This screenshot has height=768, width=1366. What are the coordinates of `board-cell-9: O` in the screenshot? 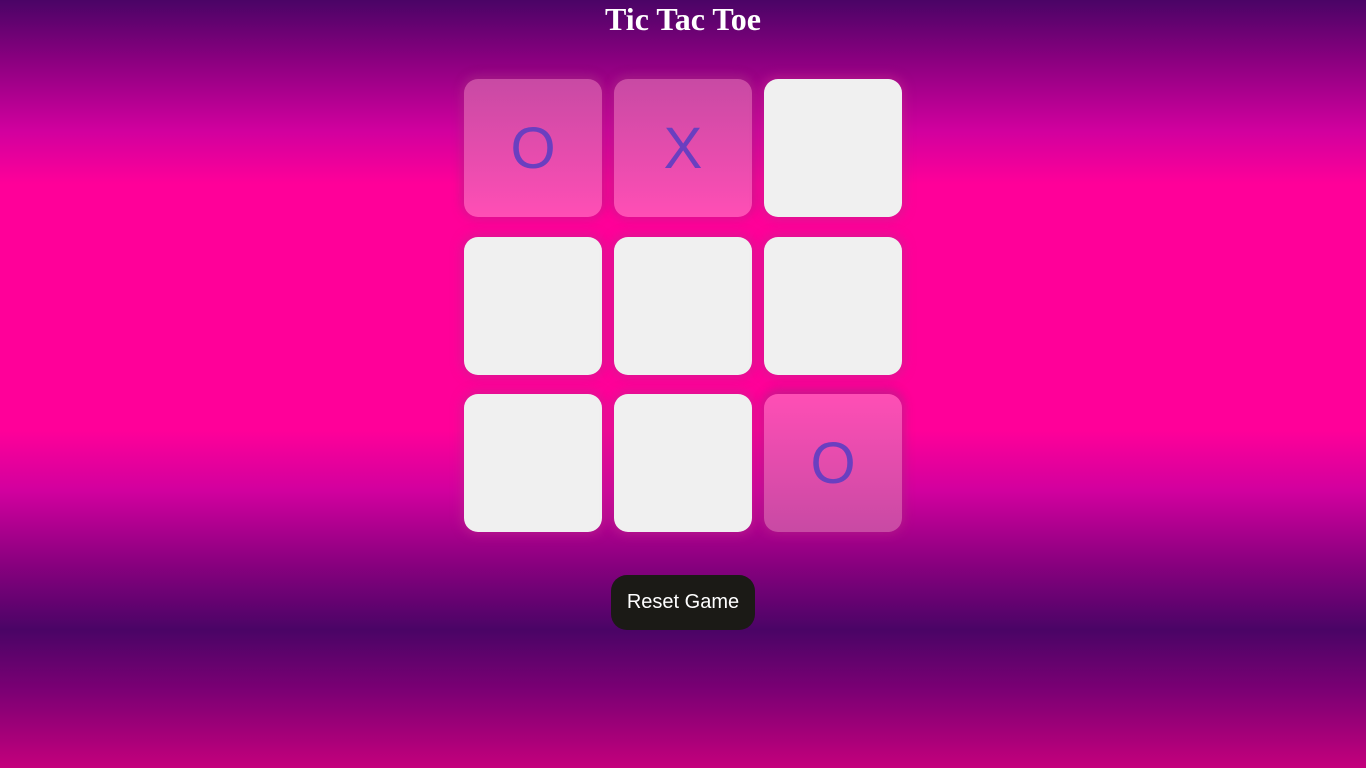 It's located at (833, 463).